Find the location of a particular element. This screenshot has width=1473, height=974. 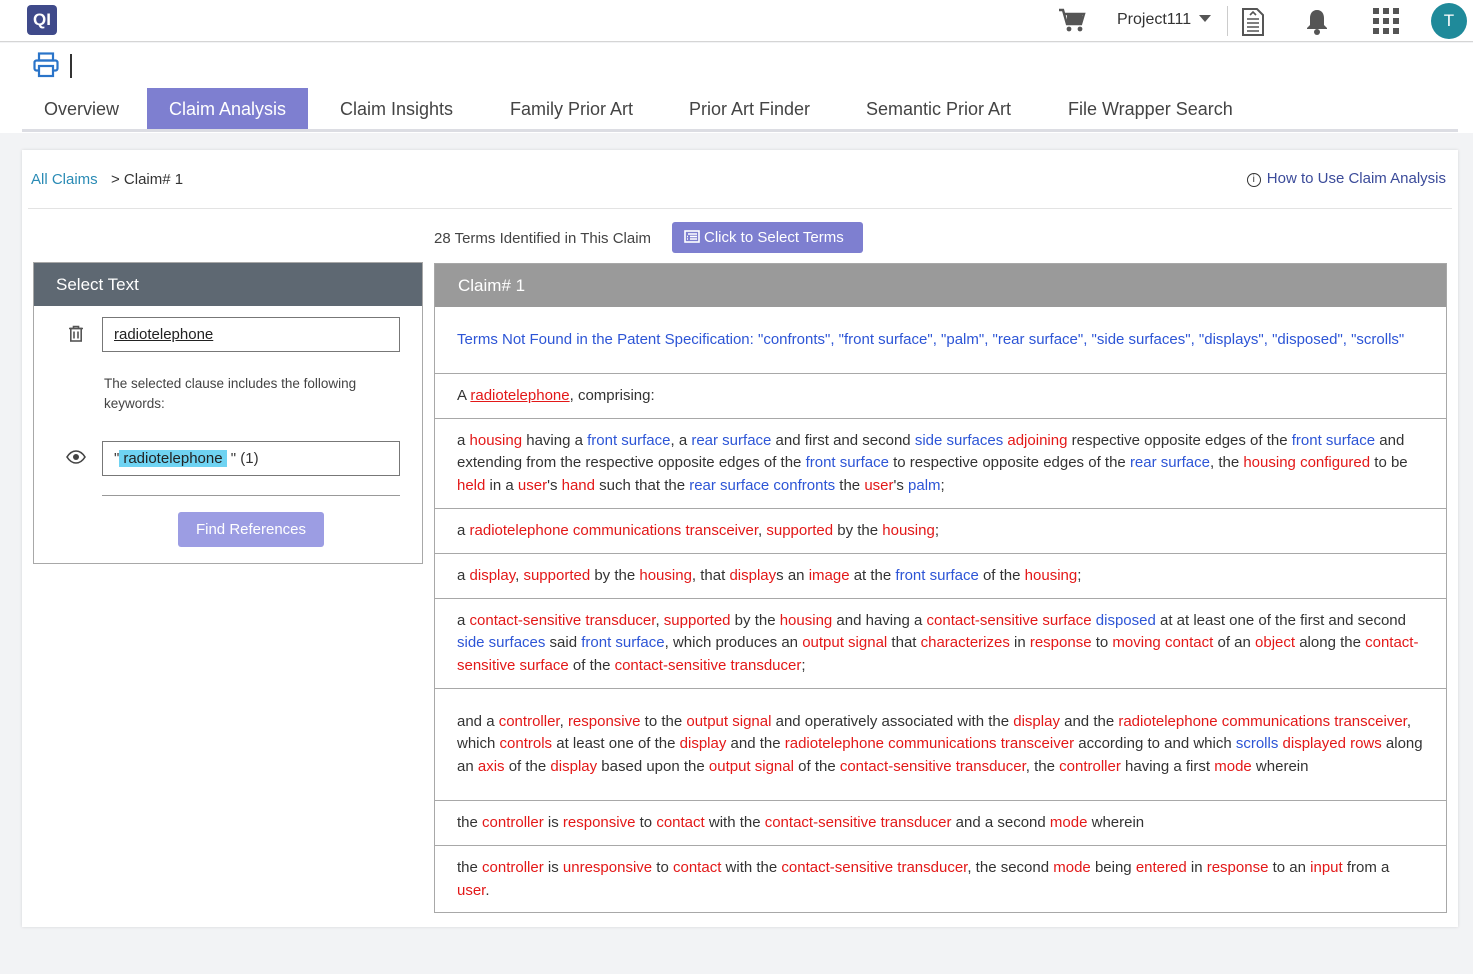

claim-term: object is located at coordinates (1275, 642).